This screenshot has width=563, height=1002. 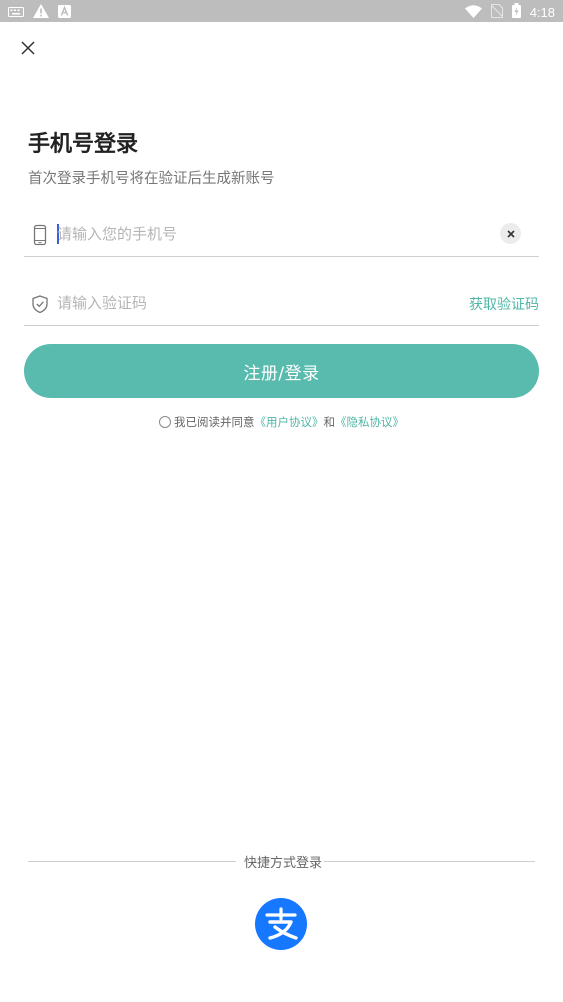 What do you see at coordinates (281, 11) in the screenshot?
I see `status-bar: 4:18` at bounding box center [281, 11].